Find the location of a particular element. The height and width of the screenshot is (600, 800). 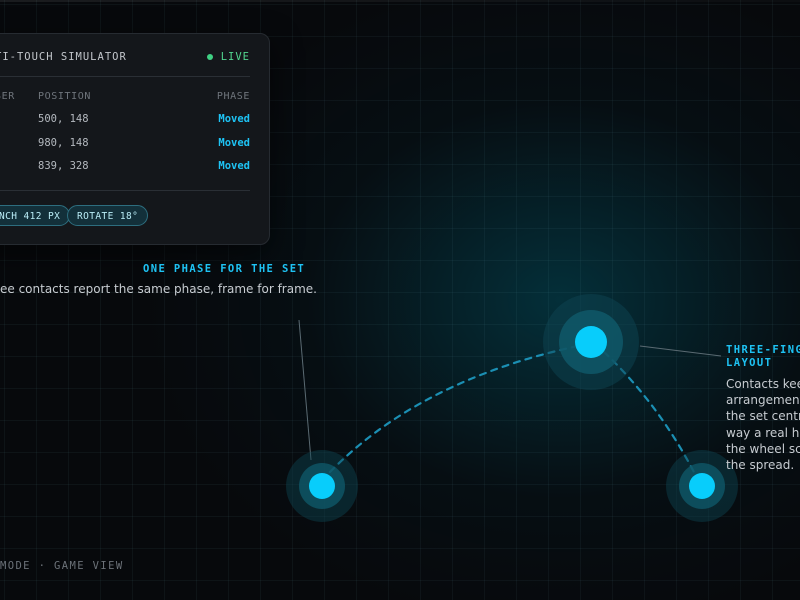

annotation-title-left: ONE PHASE FOR THE SET is located at coordinates (224, 269).